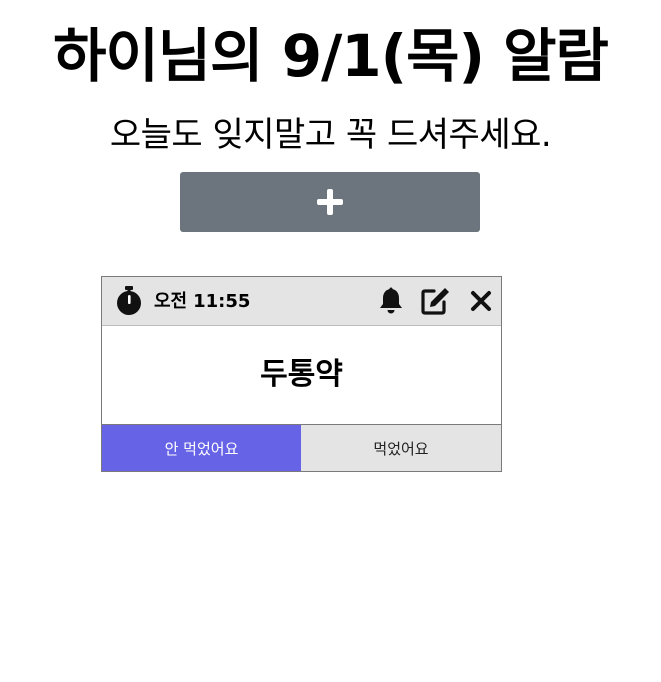  I want to click on plus-icon, so click(330, 202).